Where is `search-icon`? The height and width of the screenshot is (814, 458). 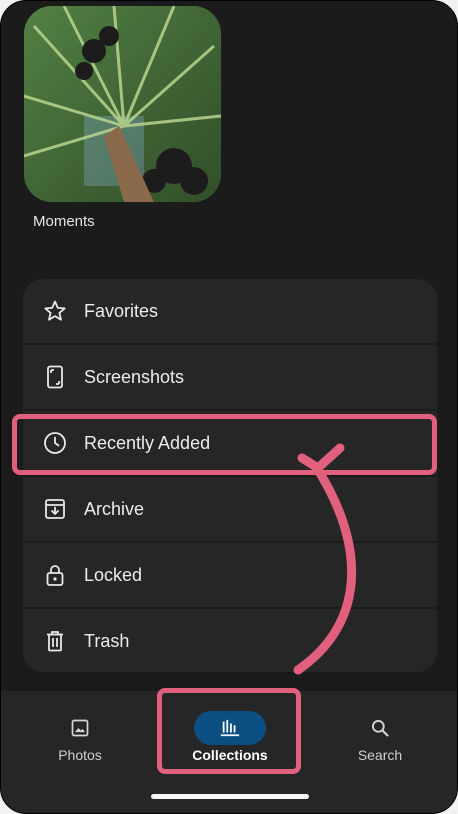 search-icon is located at coordinates (380, 728).